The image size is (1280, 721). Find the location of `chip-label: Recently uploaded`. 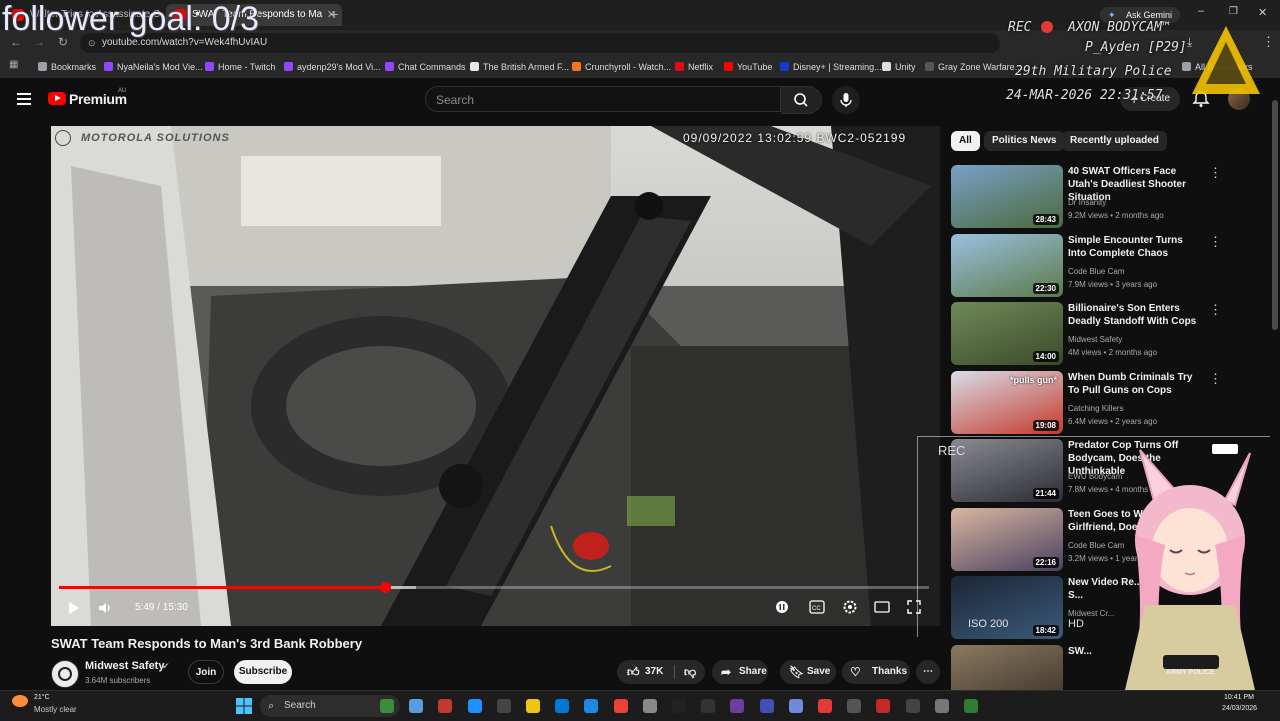

chip-label: Recently uploaded is located at coordinates (1114, 140).